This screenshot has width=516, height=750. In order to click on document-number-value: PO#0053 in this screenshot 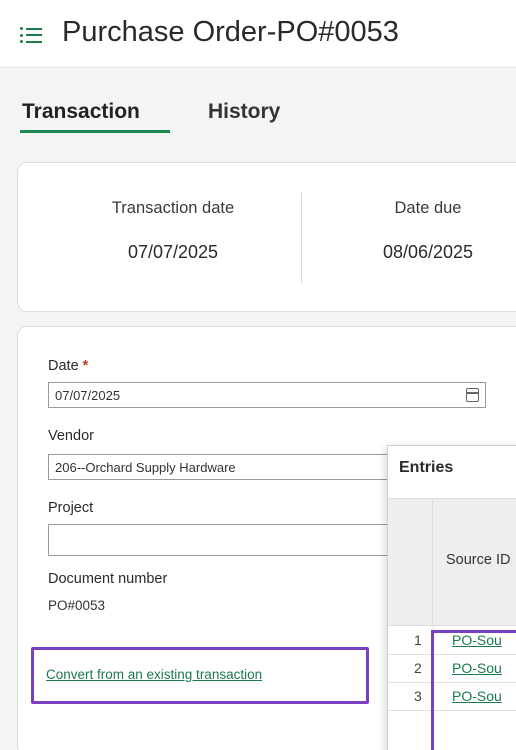, I will do `click(77, 605)`.